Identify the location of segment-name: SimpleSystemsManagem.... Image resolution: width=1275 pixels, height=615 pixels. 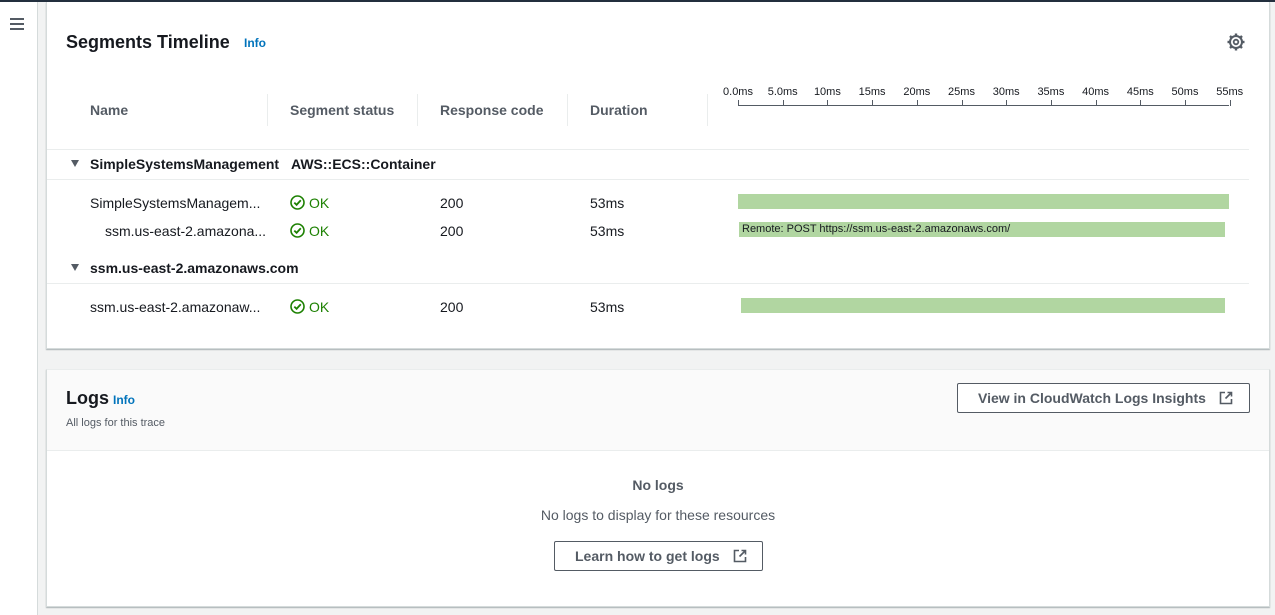
(175, 203).